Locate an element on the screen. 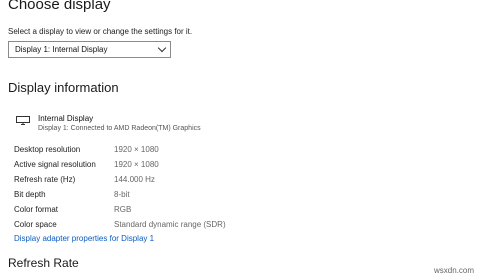 Image resolution: width=480 pixels, height=278 pixels. display-select: Display 1: Internal Display is located at coordinates (89, 49).